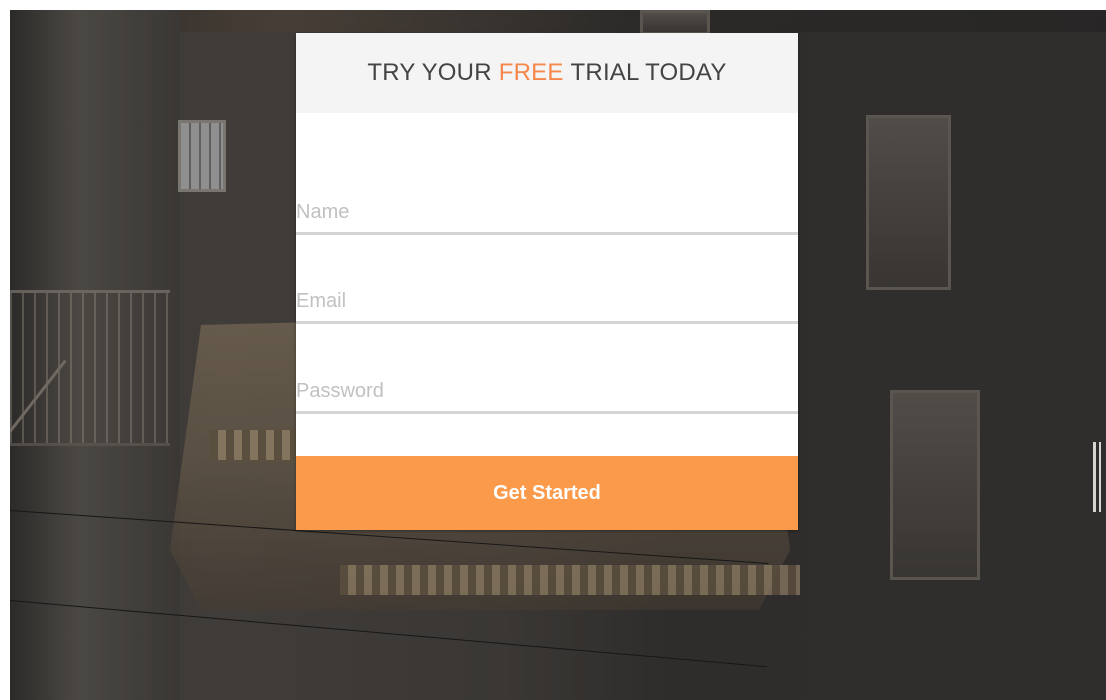  What do you see at coordinates (531, 72) in the screenshot?
I see `form-title-accent: FREE` at bounding box center [531, 72].